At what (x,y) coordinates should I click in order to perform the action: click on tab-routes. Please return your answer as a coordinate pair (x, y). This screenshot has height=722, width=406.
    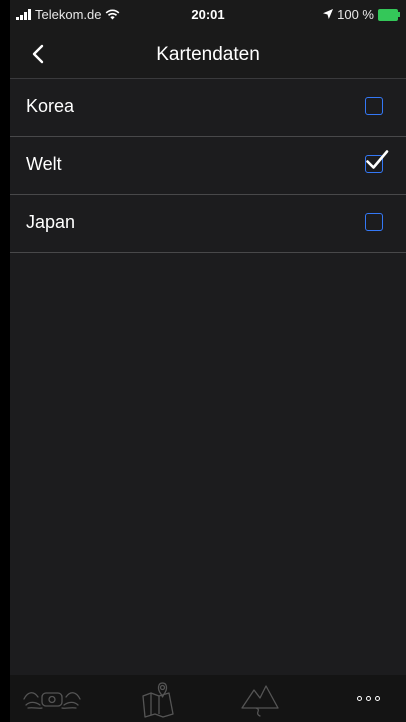
    Looking at the image, I should click on (260, 698).